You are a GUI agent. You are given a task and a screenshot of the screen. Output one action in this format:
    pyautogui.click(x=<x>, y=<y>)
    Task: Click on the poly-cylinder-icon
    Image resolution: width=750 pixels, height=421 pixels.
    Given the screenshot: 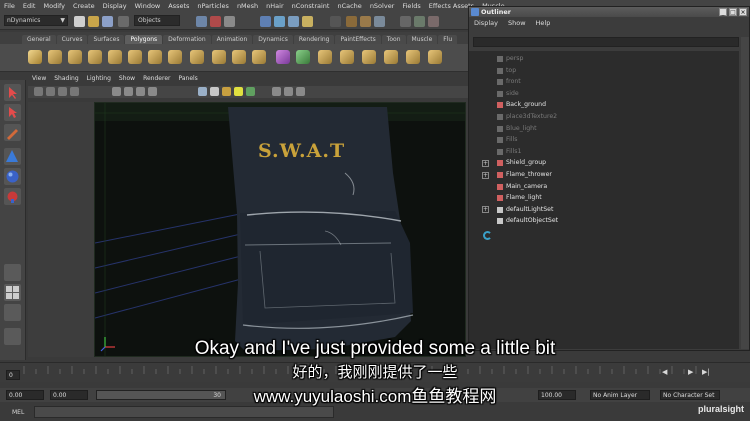 What is the action you would take?
    pyautogui.click(x=75, y=57)
    